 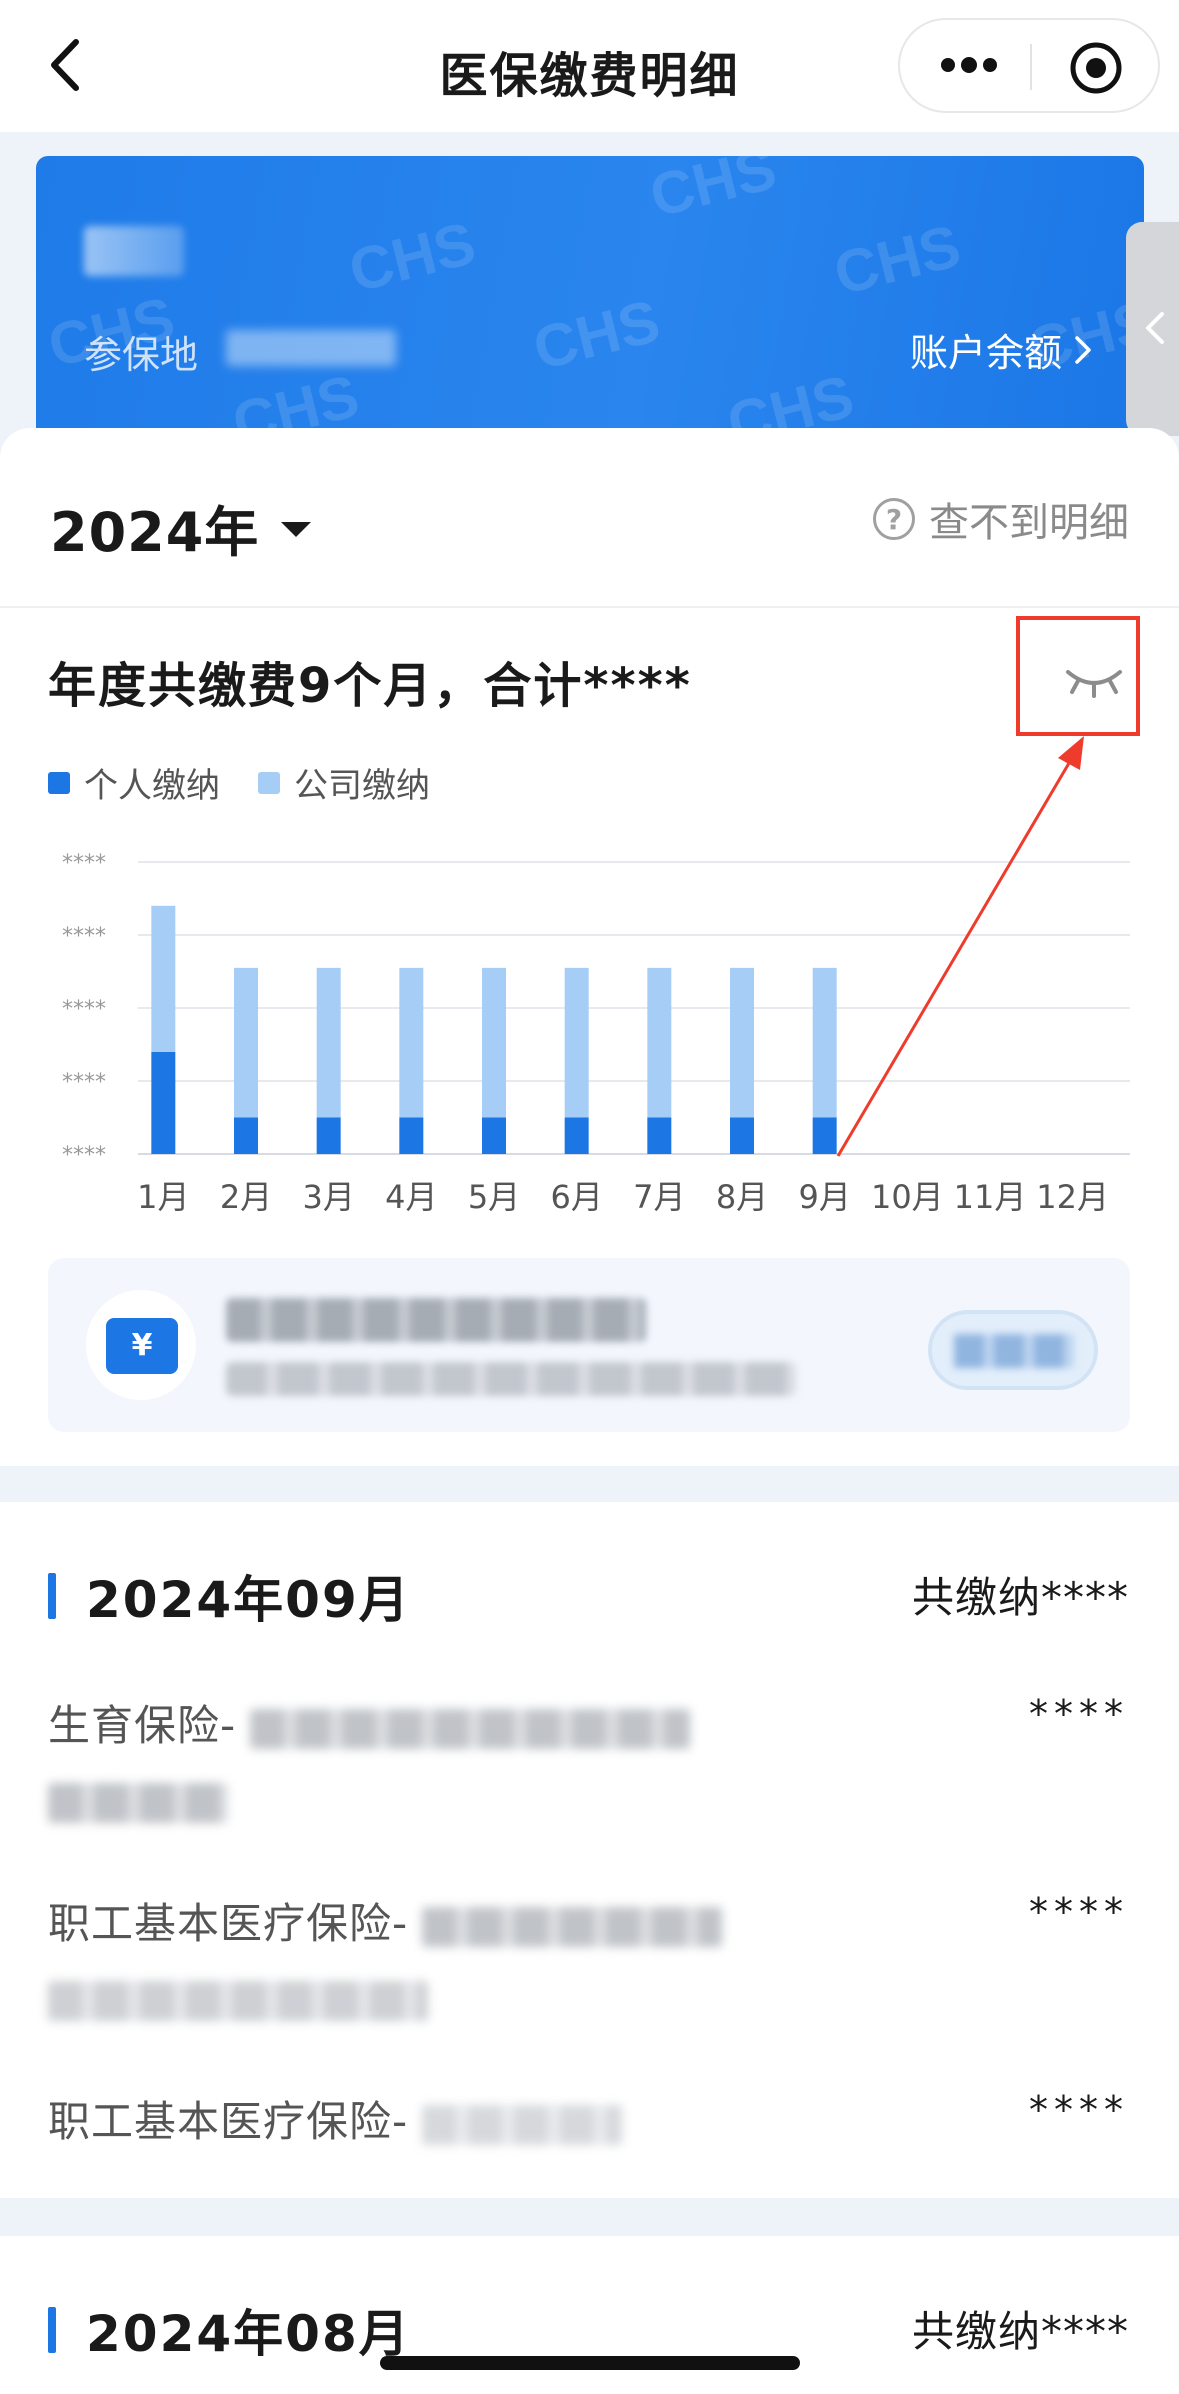 What do you see at coordinates (362, 786) in the screenshot?
I see `legend-label-company: 公司缴纳` at bounding box center [362, 786].